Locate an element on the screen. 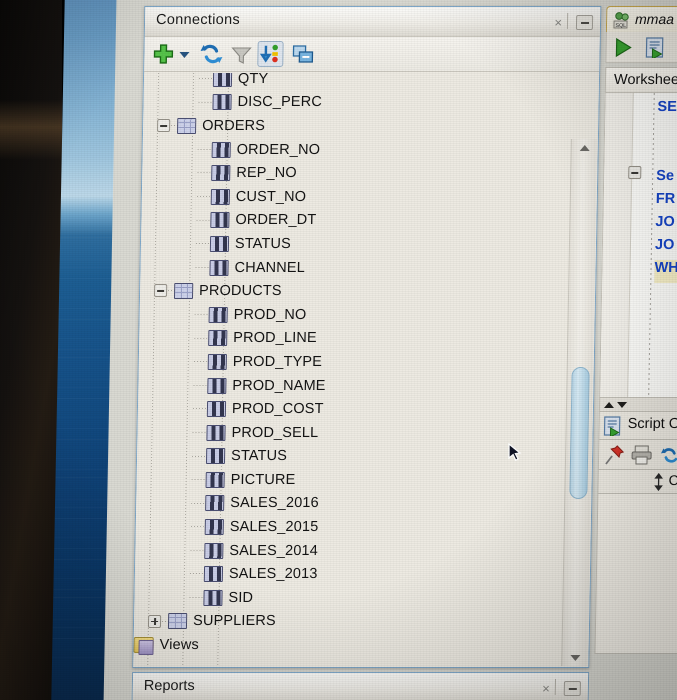  sql-editor: SE Se FR JO JO WH is located at coordinates (638, 245).